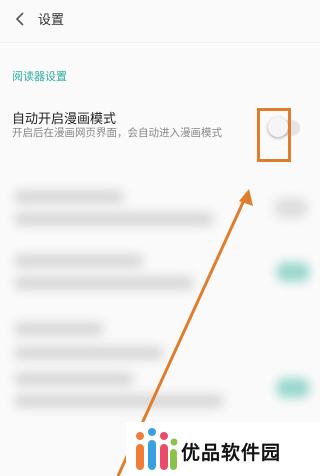 The width and height of the screenshot is (320, 476). Describe the element at coordinates (231, 453) in the screenshot. I see `watermark-text: 优品软件园` at that location.